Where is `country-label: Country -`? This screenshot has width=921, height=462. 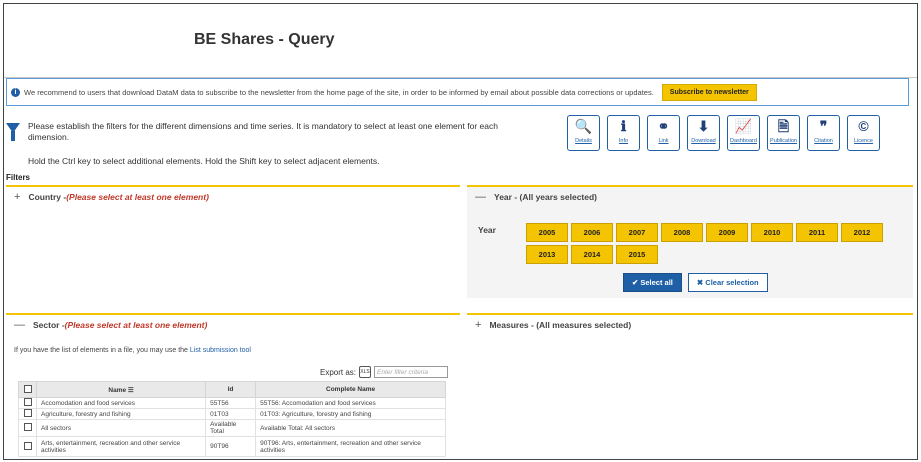 country-label: Country - is located at coordinates (47, 197).